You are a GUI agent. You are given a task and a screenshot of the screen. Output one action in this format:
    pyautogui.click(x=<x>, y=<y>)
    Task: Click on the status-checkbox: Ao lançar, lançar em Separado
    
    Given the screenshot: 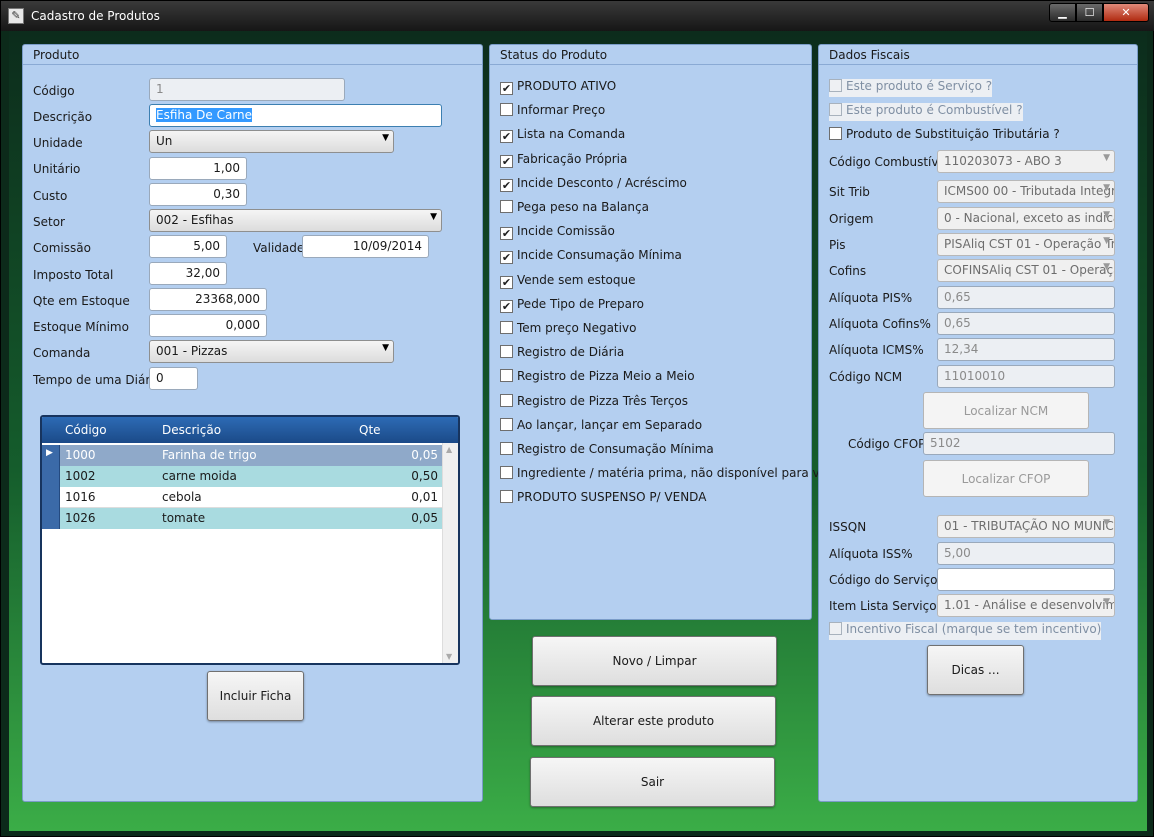 What is the action you would take?
    pyautogui.click(x=601, y=426)
    